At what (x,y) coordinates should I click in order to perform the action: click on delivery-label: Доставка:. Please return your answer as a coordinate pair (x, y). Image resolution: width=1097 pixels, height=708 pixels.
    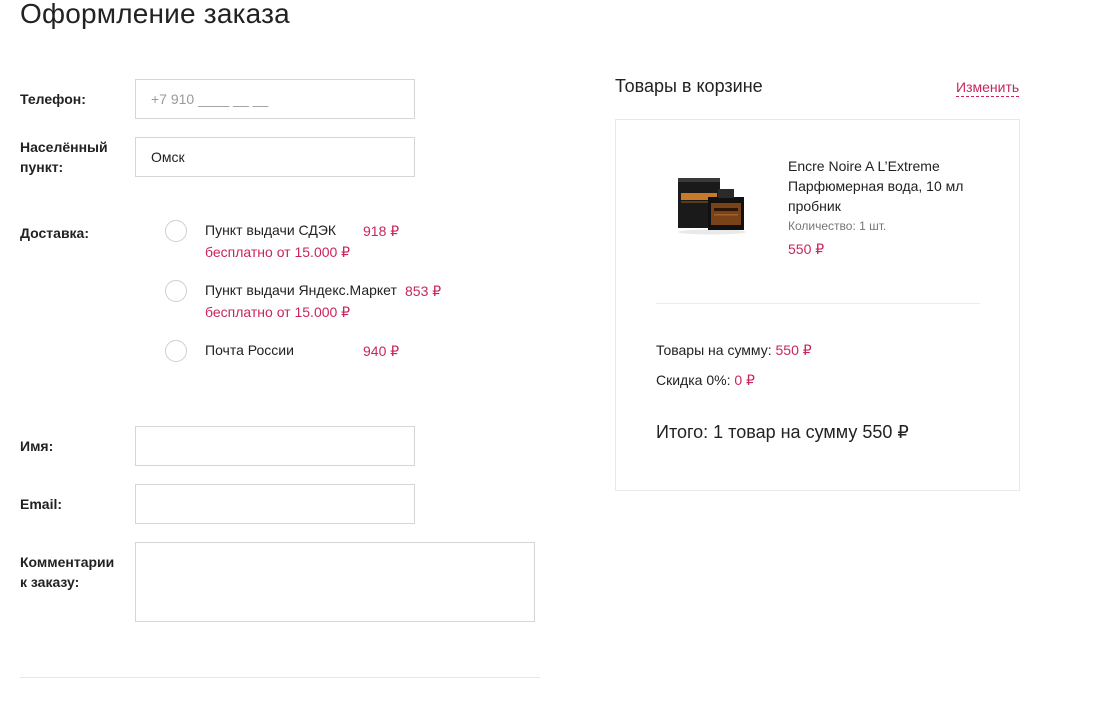
    Looking at the image, I should click on (55, 233).